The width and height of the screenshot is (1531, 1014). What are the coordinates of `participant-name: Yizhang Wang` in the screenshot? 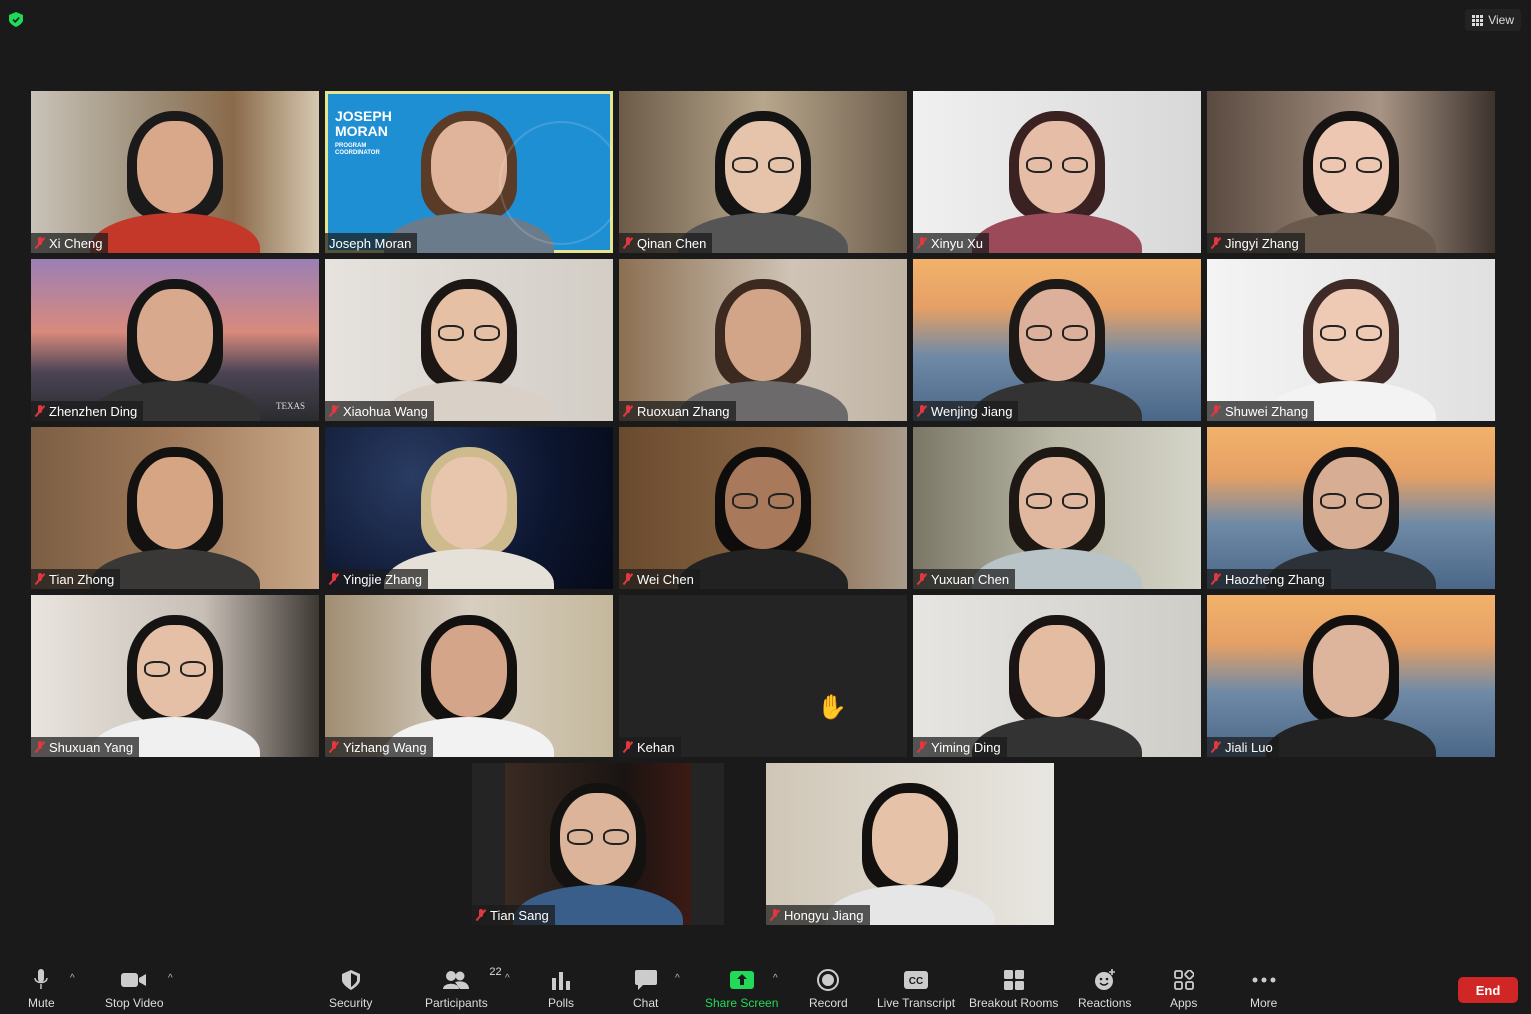 It's located at (385, 747).